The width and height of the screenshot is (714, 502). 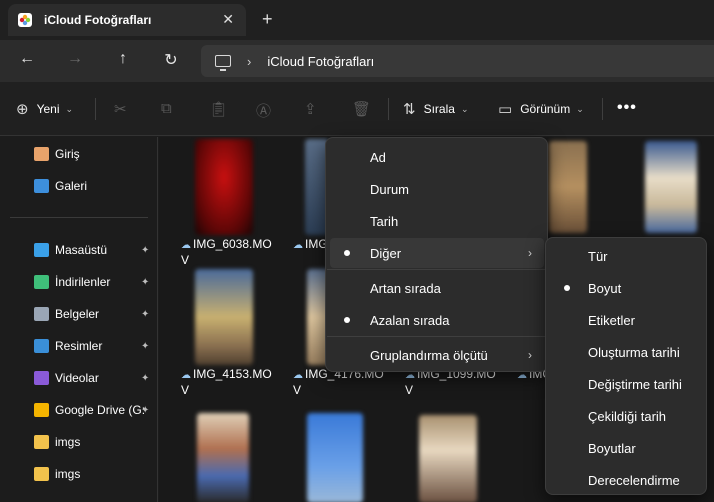 I want to click on submenu-item: Çekildiği tarih, so click(x=626, y=416).